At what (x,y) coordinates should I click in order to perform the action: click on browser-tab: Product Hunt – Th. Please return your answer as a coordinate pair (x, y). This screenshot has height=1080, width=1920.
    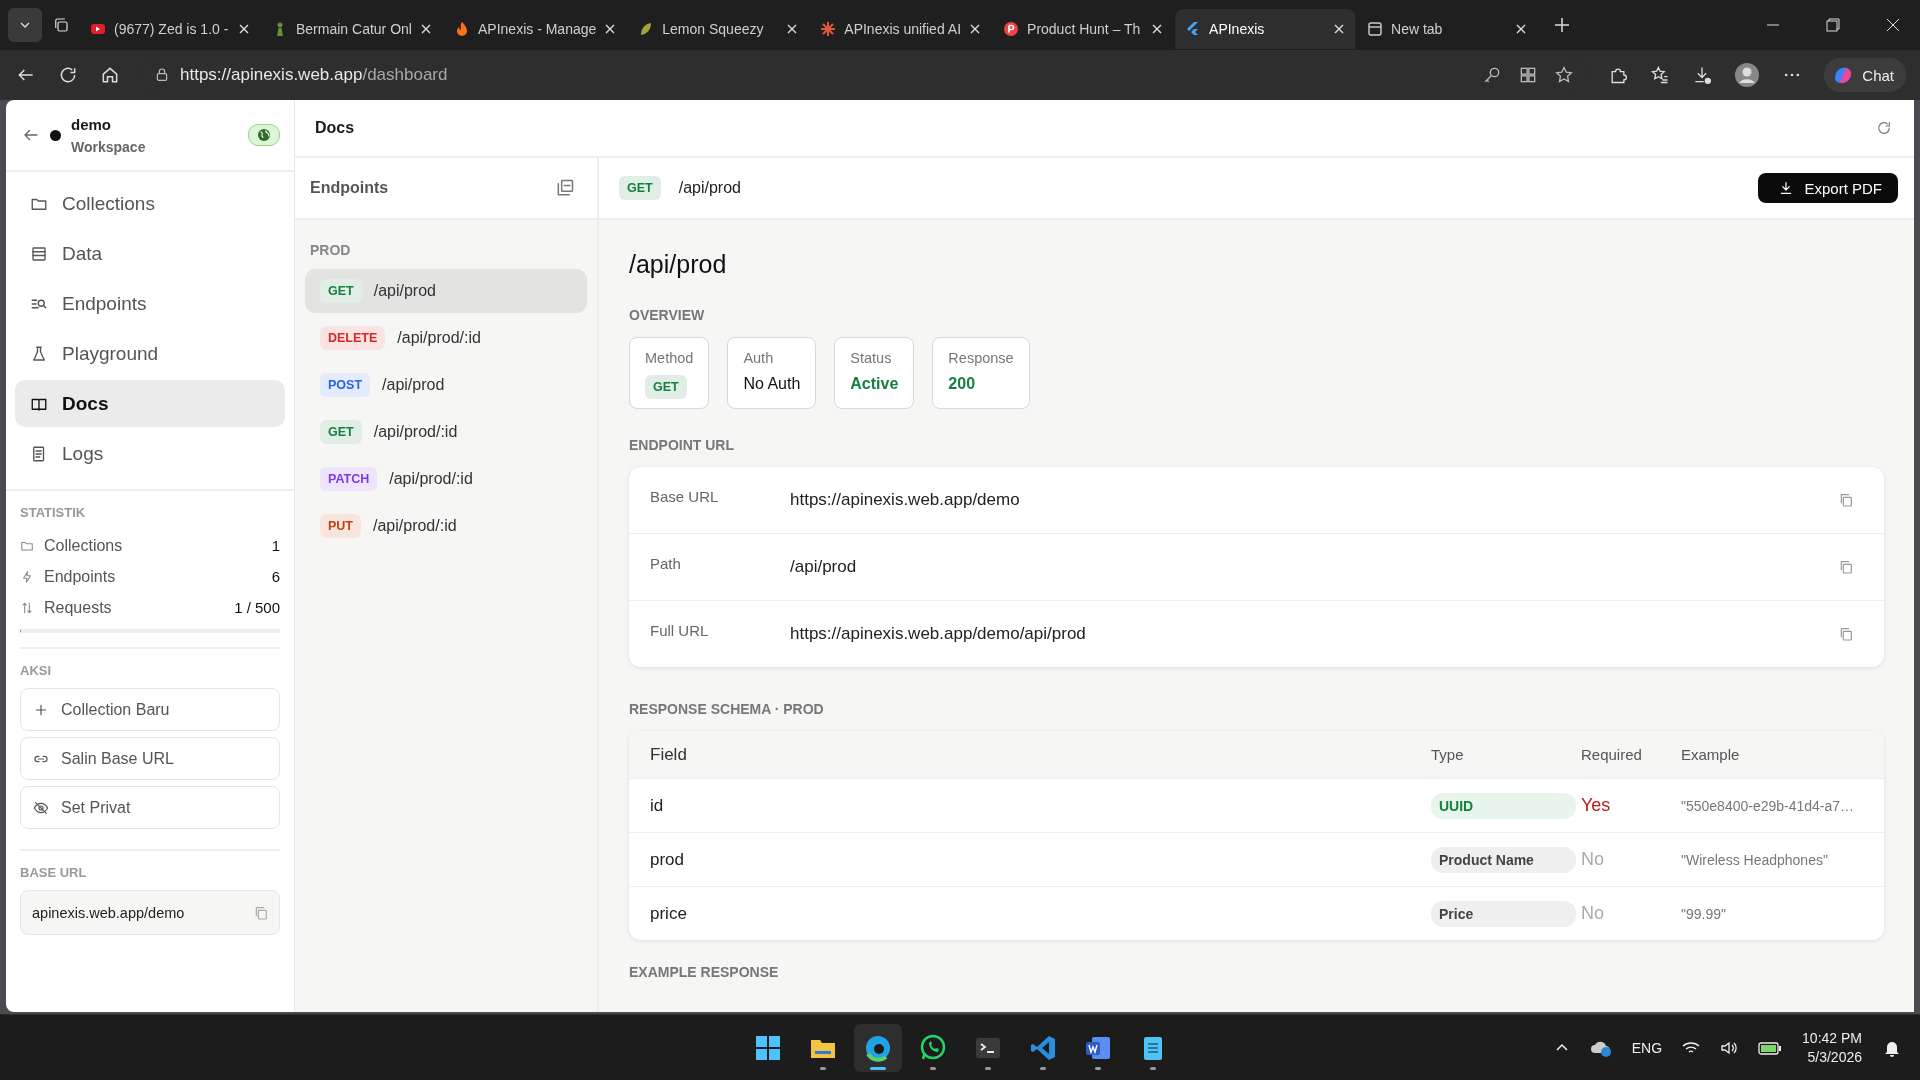
    Looking at the image, I should click on (1083, 29).